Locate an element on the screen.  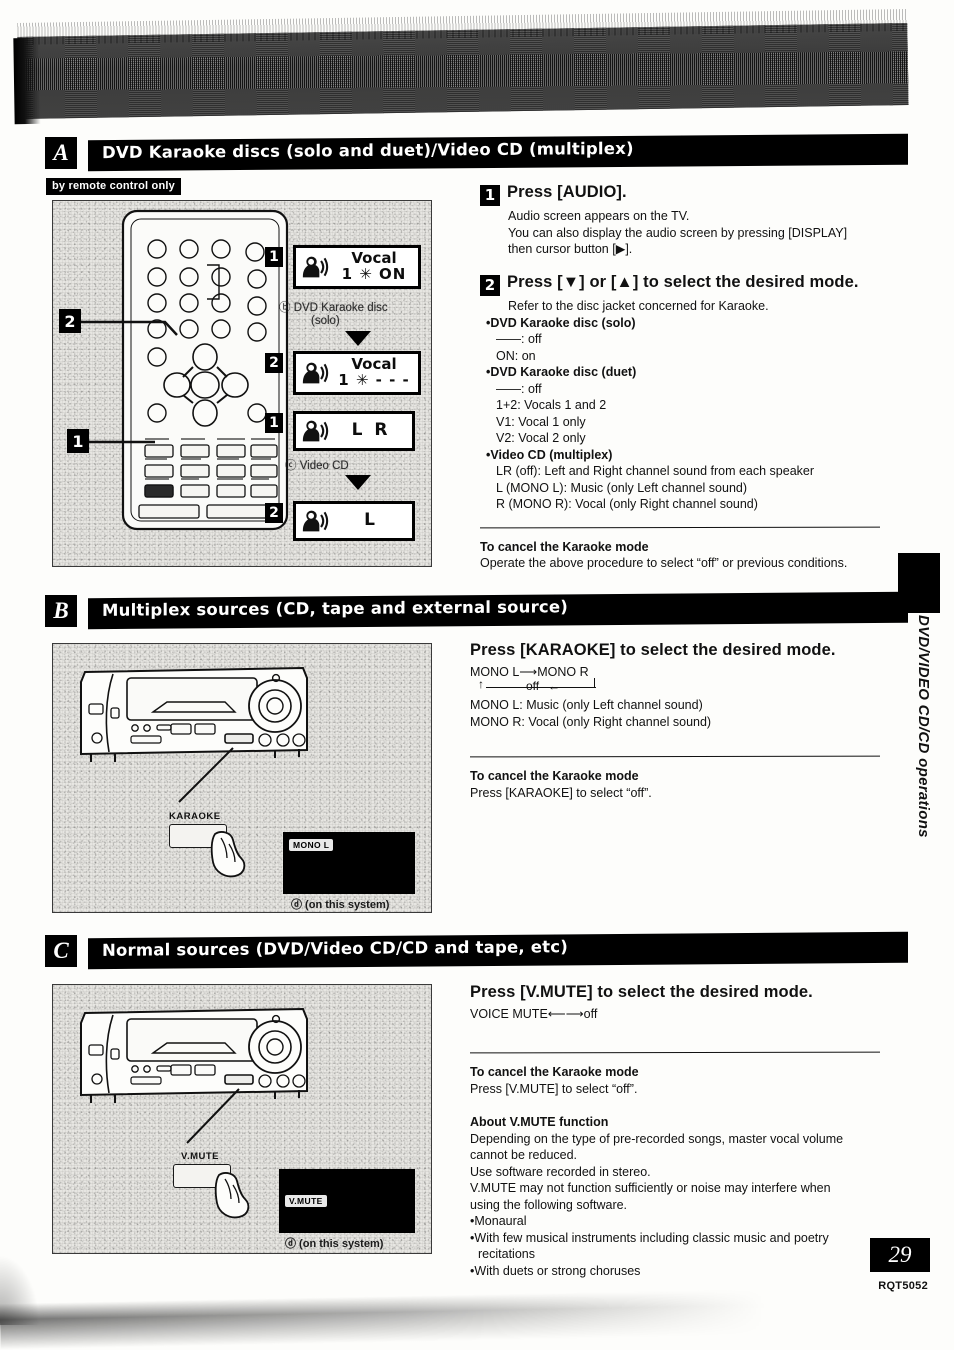
page-number: 29 is located at coordinates (900, 1255).